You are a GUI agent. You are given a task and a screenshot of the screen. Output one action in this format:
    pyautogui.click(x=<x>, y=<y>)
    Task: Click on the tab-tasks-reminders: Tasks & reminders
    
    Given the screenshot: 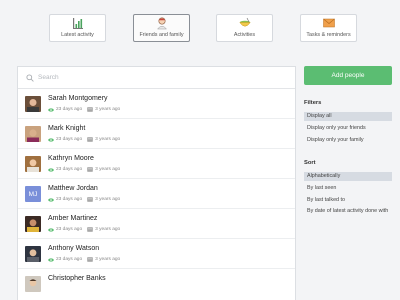 What is the action you would take?
    pyautogui.click(x=328, y=28)
    